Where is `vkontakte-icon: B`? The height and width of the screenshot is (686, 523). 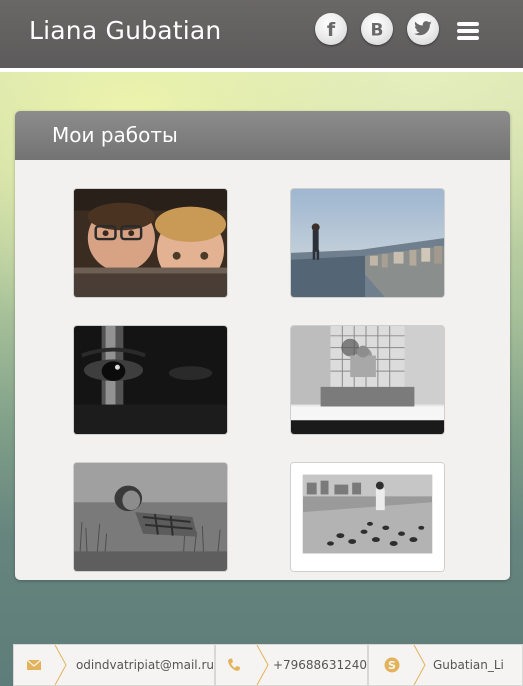
vkontakte-icon: B is located at coordinates (377, 30).